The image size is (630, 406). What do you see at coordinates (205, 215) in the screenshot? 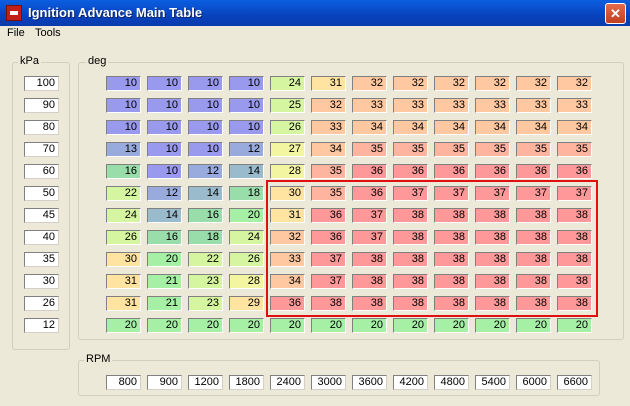
I see `table-cell: 16` at bounding box center [205, 215].